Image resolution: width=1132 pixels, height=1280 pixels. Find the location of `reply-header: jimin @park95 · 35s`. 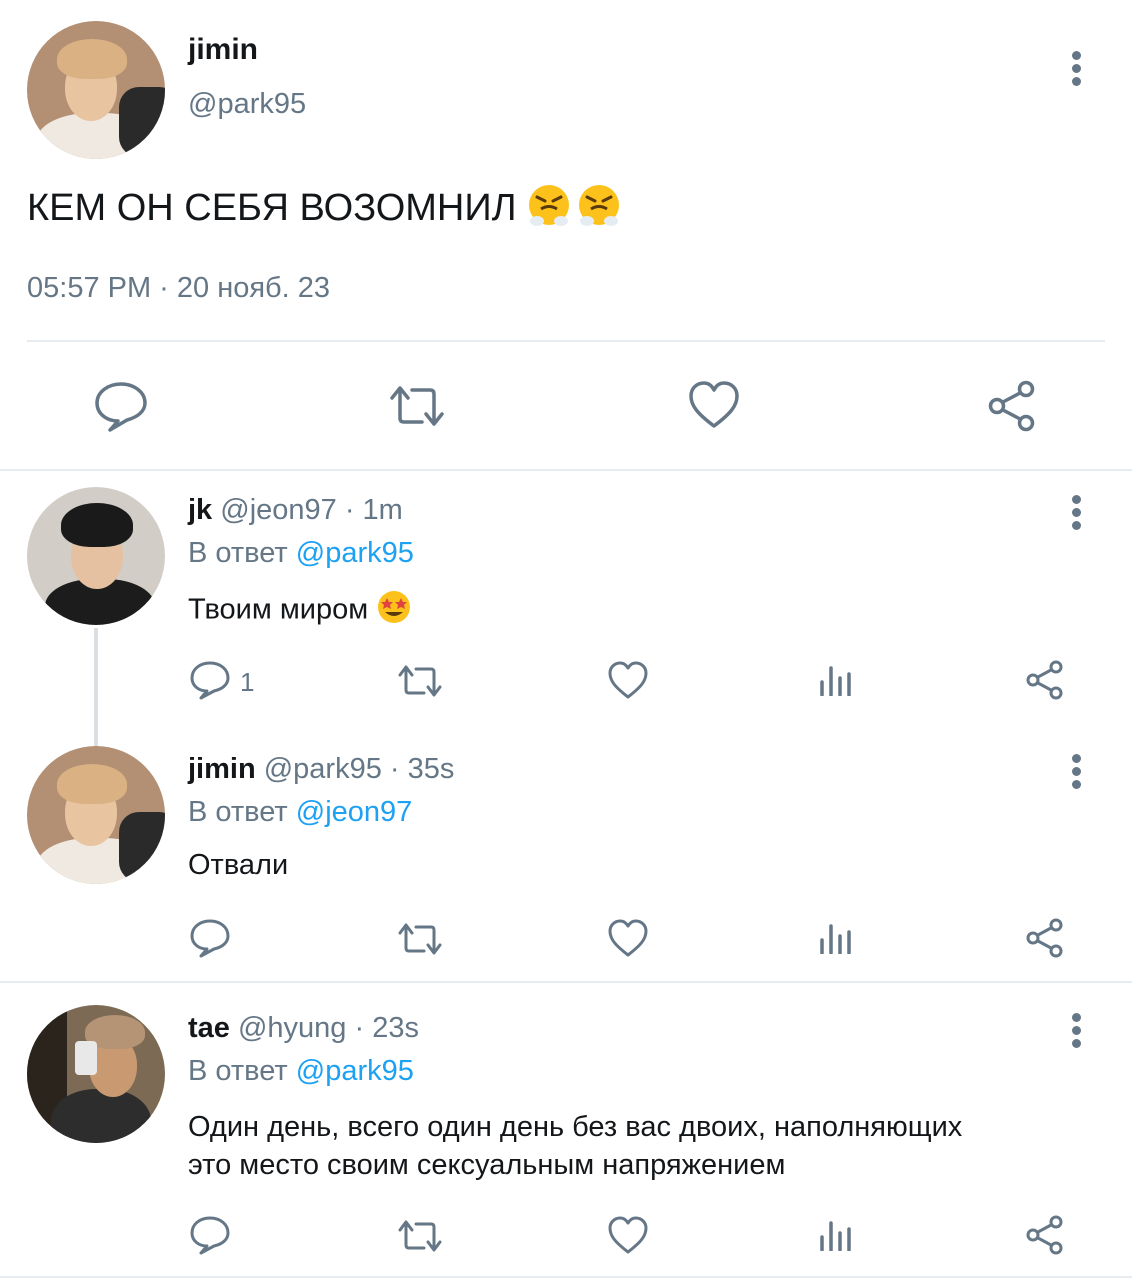

reply-header: jimin @park95 · 35s is located at coordinates (321, 769).